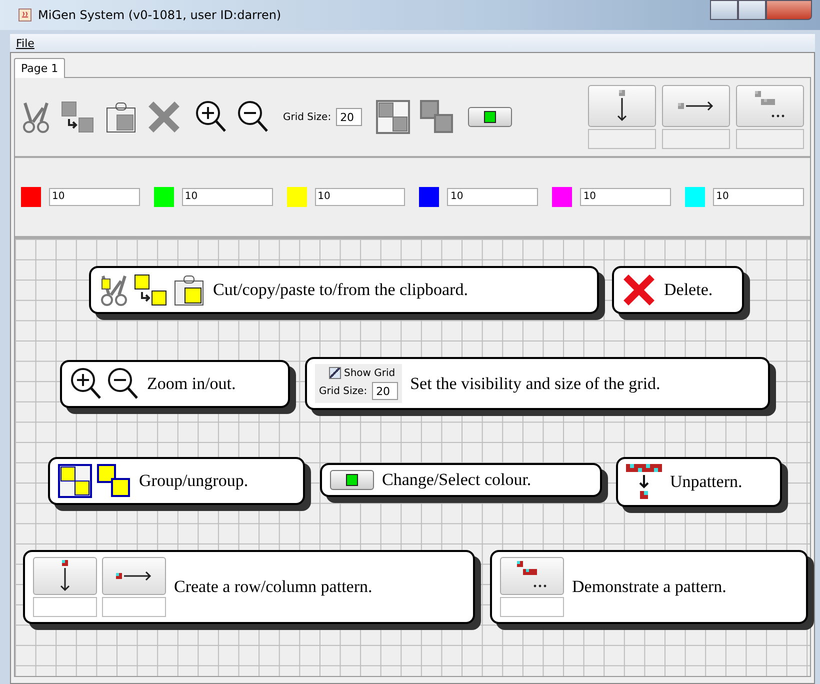  Describe the element at coordinates (752, 10) in the screenshot. I see `maximize-button` at that location.